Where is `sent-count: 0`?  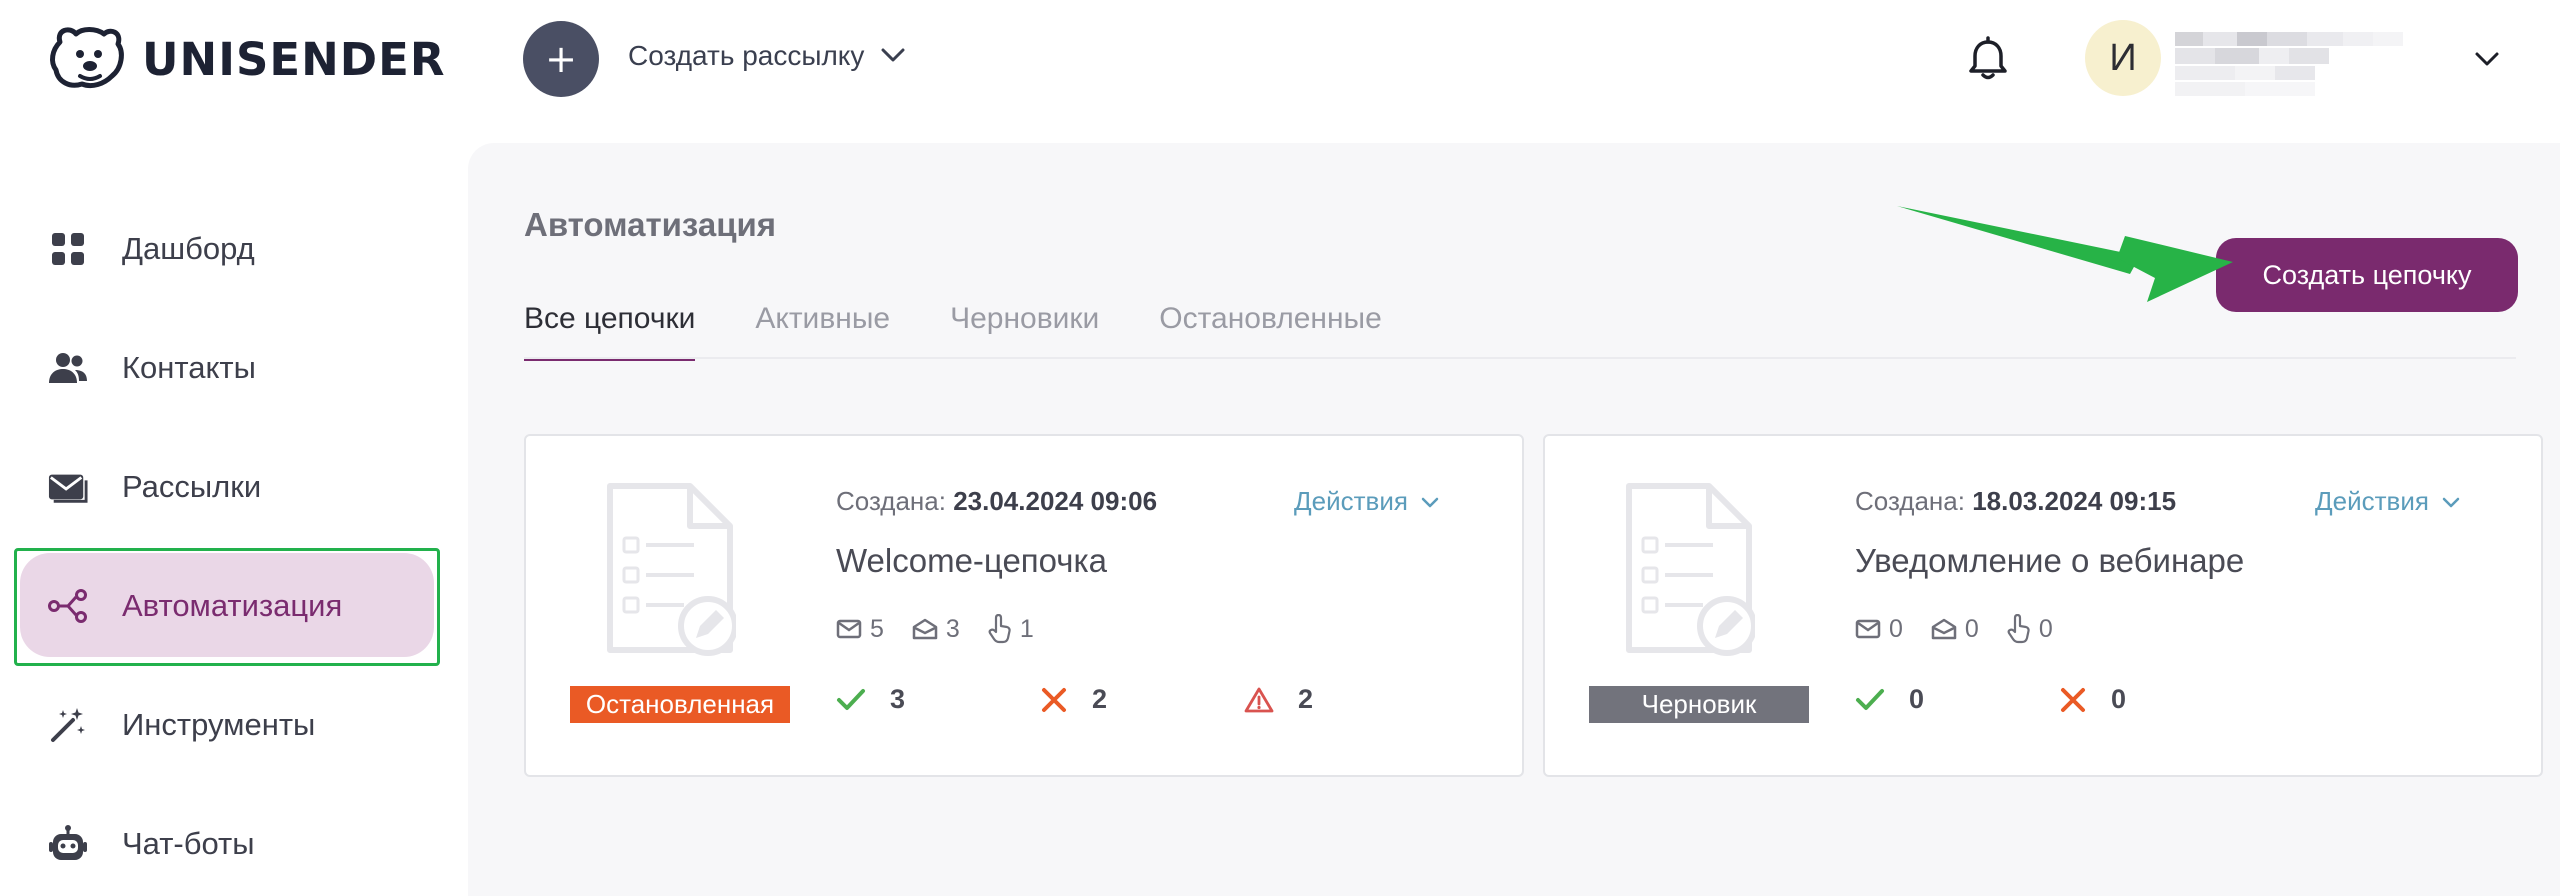
sent-count: 0 is located at coordinates (1896, 628).